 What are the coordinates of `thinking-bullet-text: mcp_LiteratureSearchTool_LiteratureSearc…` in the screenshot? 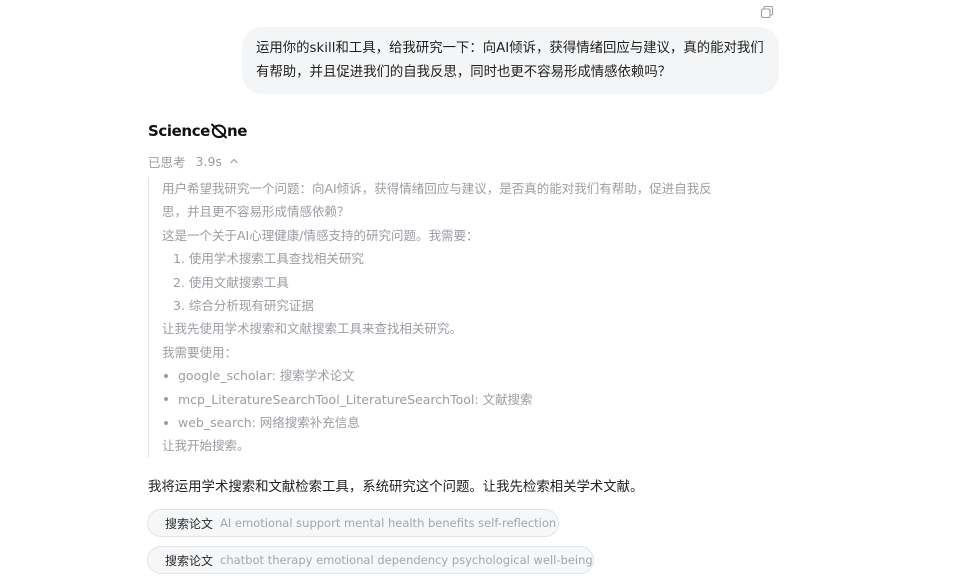 It's located at (355, 399).